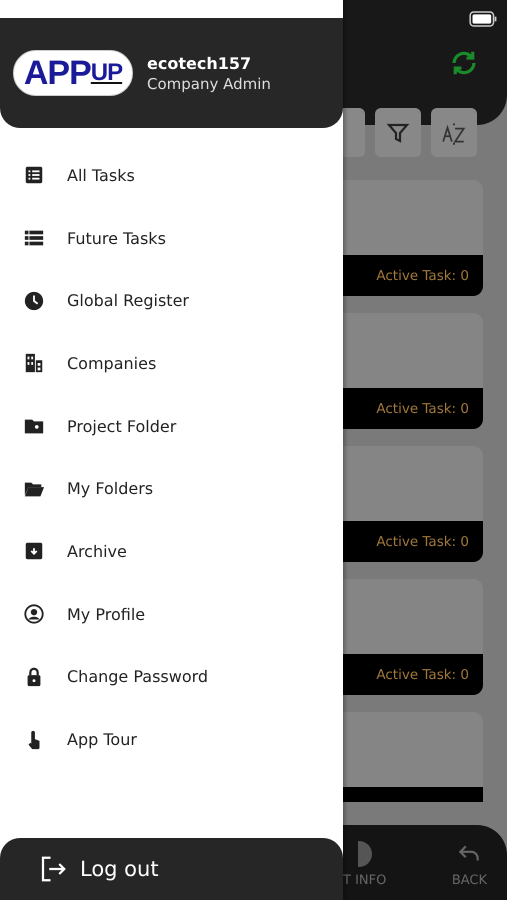 The height and width of the screenshot is (900, 507). Describe the element at coordinates (413, 757) in the screenshot. I see `task-card` at that location.